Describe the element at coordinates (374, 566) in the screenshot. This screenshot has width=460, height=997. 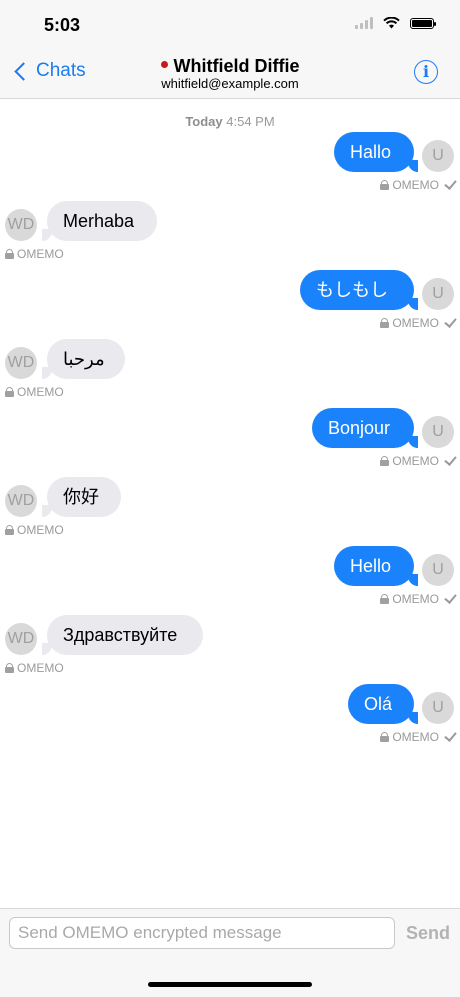
I see `message-bubble: Hello` at that location.